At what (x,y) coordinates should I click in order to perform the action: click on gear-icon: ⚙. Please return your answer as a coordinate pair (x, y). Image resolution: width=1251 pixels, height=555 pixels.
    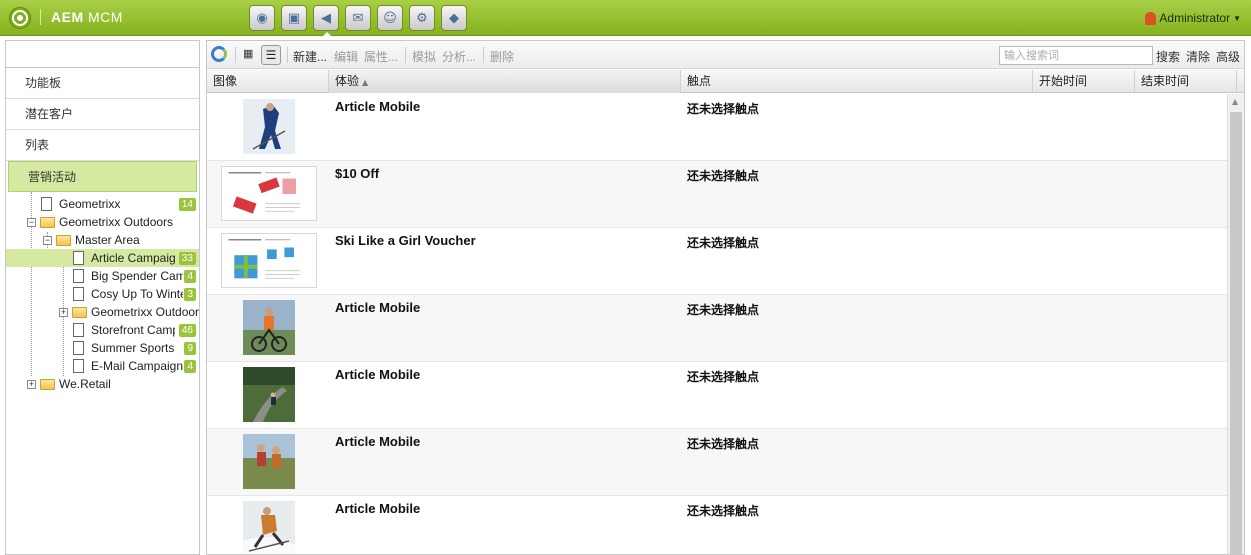
    Looking at the image, I should click on (422, 18).